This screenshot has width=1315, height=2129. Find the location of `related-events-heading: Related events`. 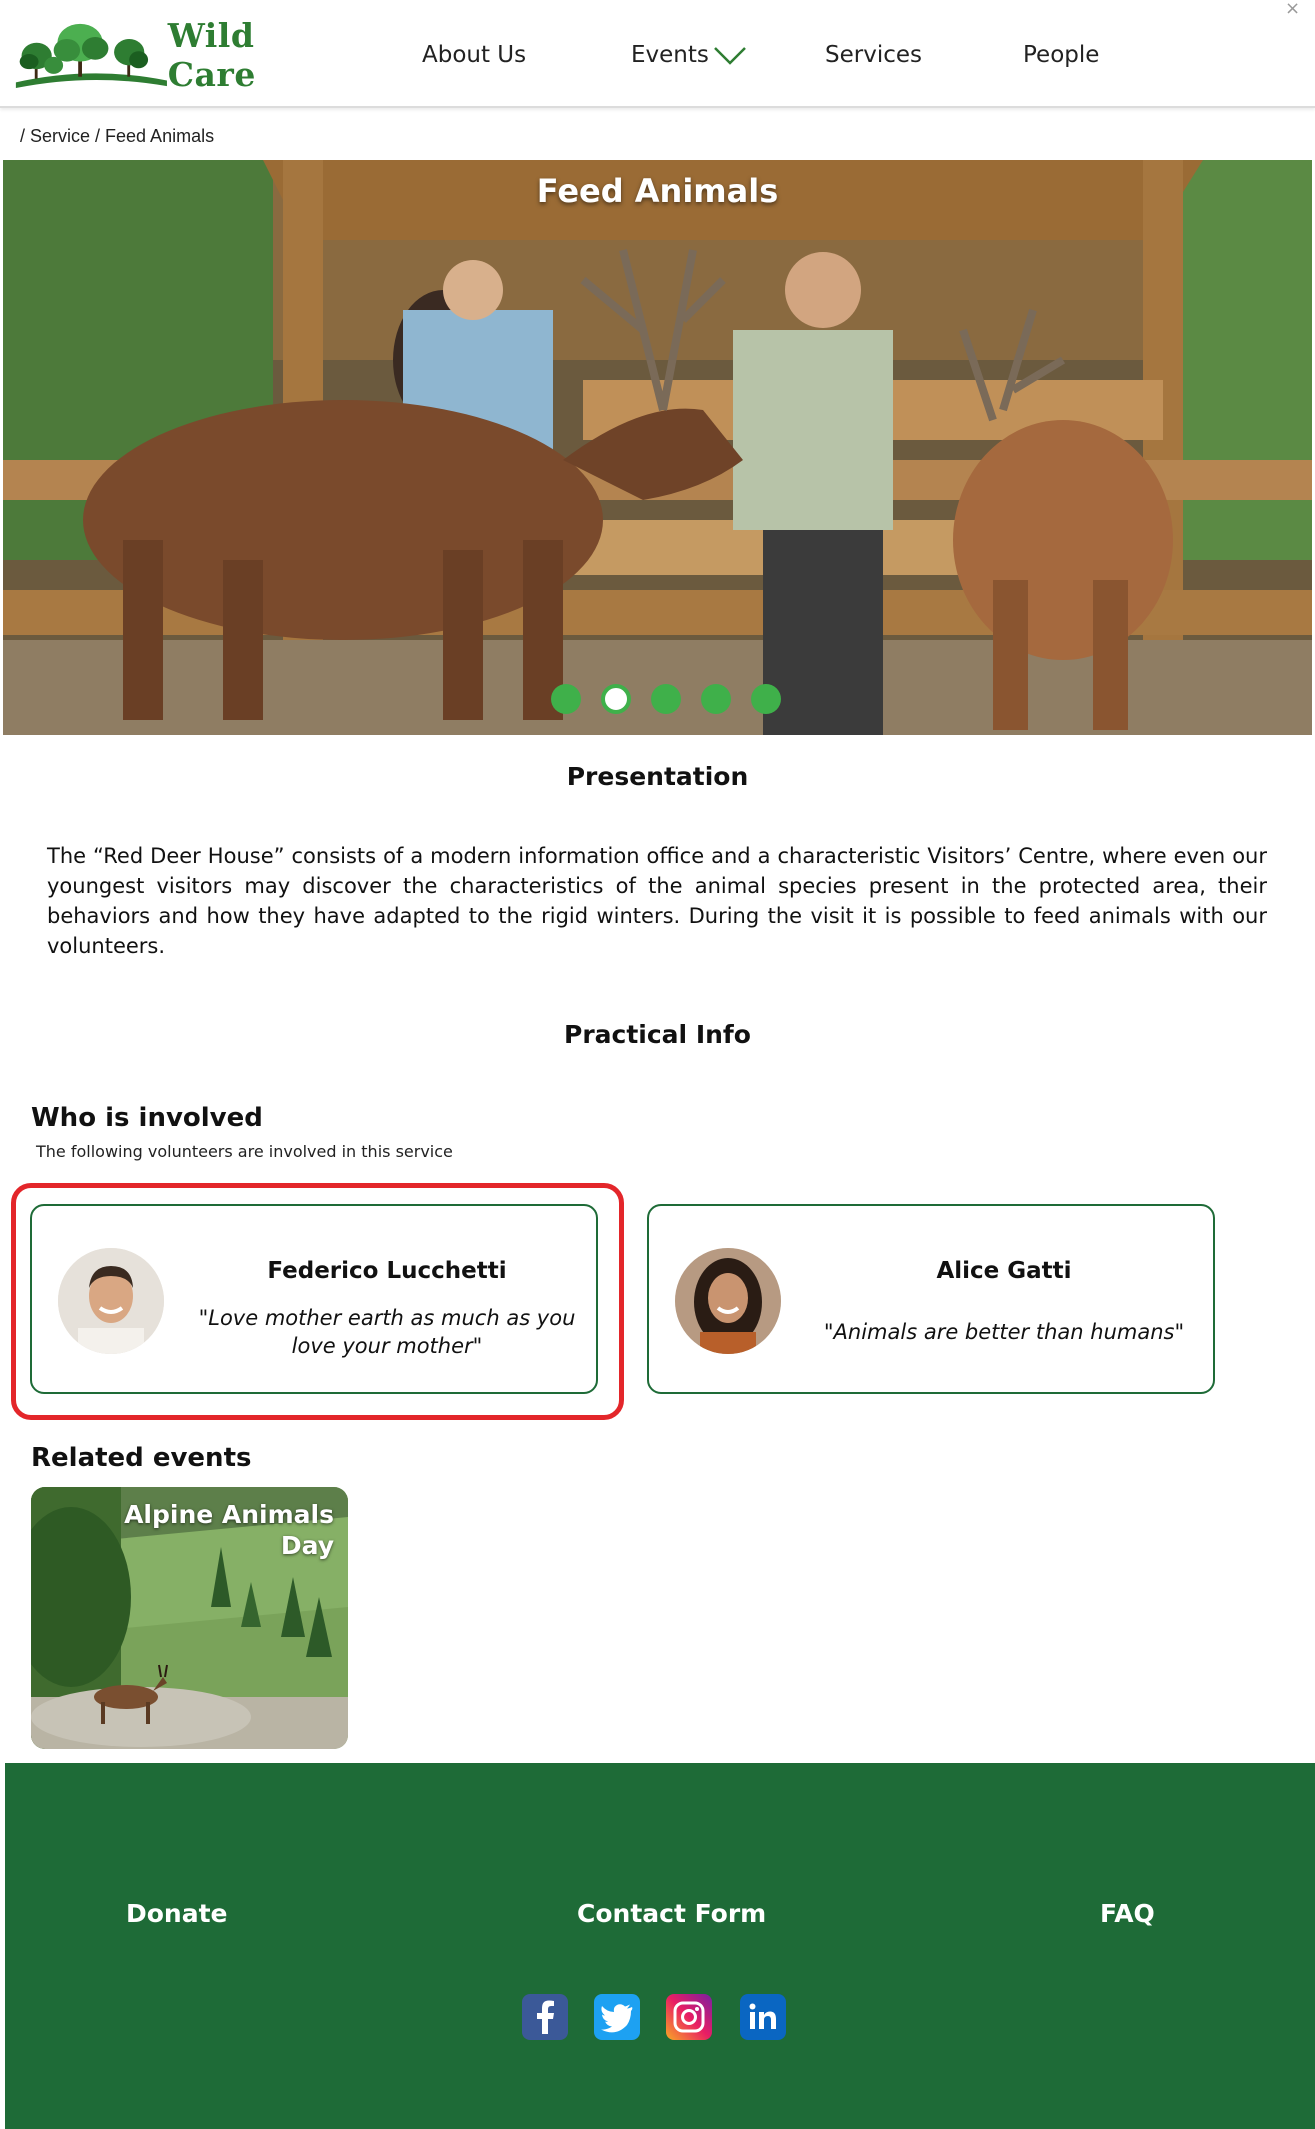

related-events-heading: Related events is located at coordinates (141, 1458).